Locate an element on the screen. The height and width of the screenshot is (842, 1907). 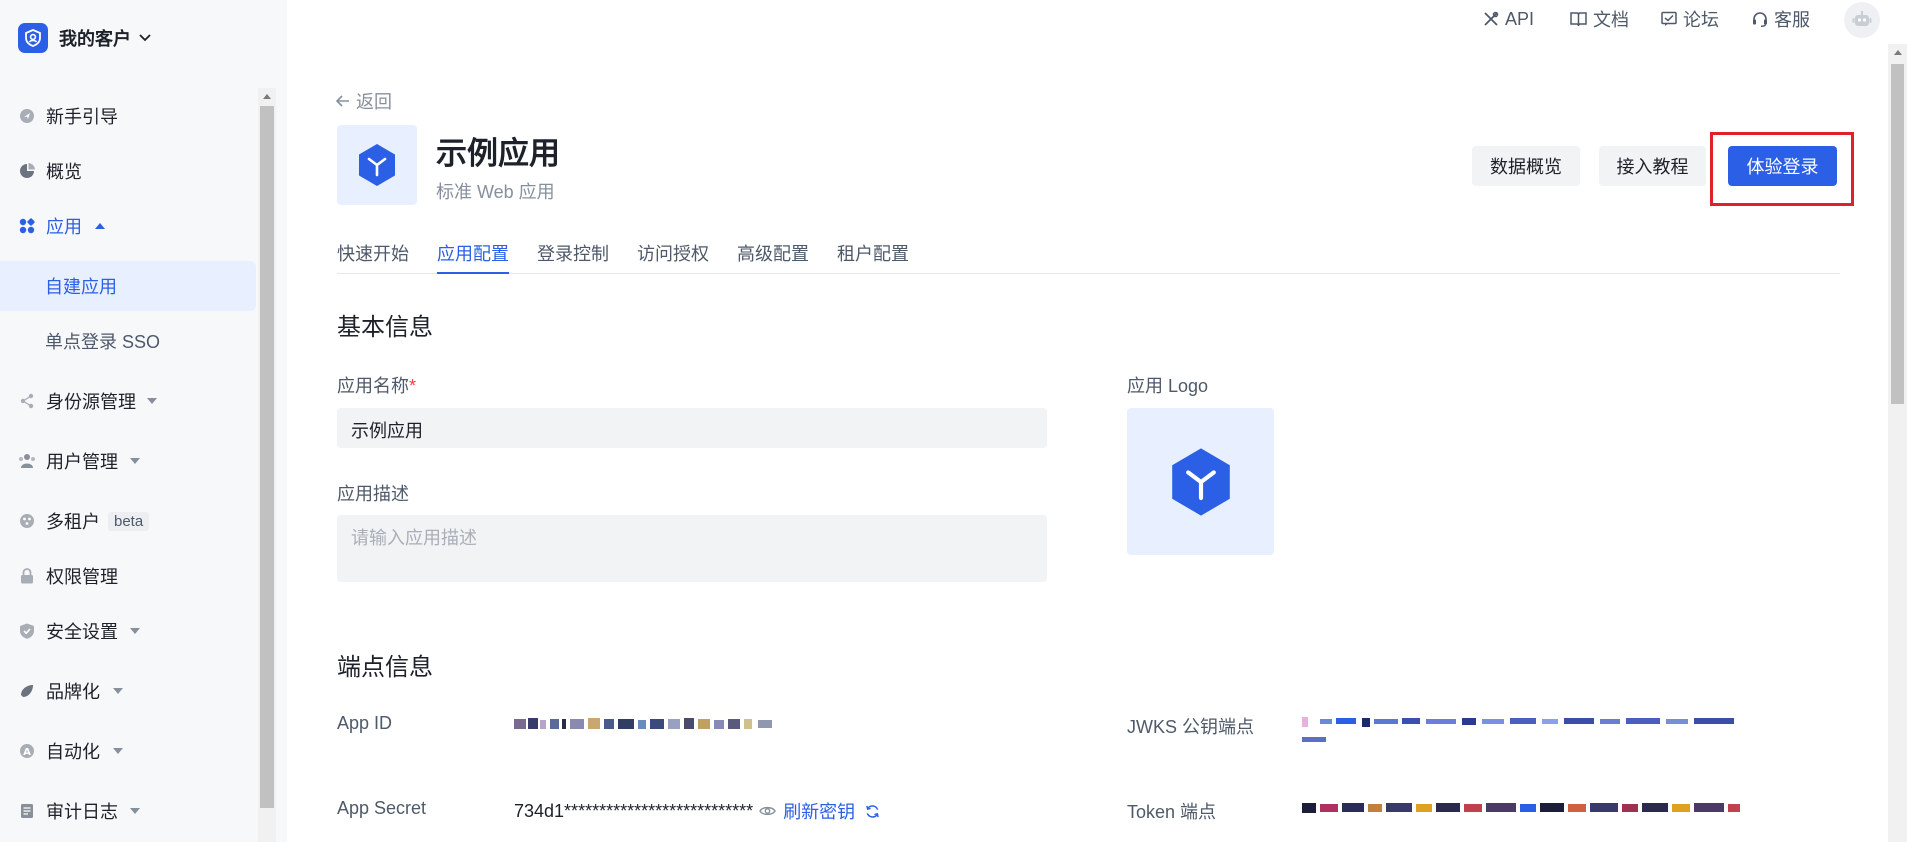
jwks-endpoint-label: JWKS 公钥端点 is located at coordinates (1191, 727).